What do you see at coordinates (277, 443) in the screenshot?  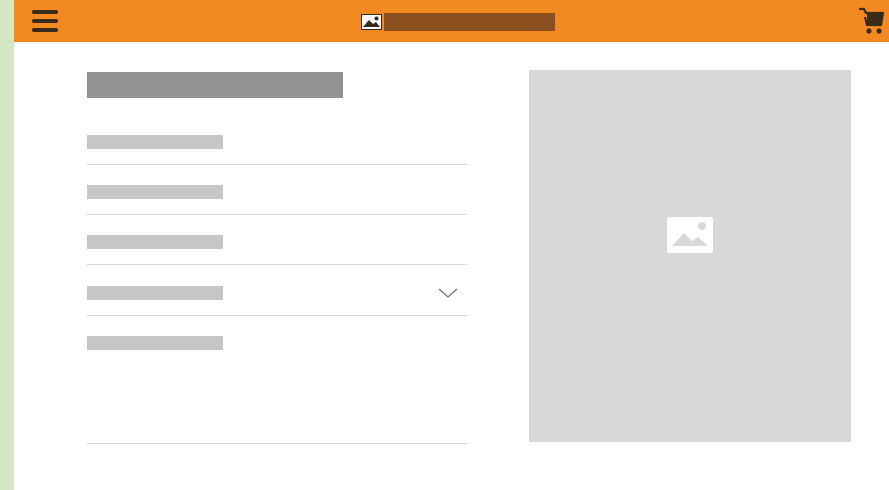 I see `textarea-underline` at bounding box center [277, 443].